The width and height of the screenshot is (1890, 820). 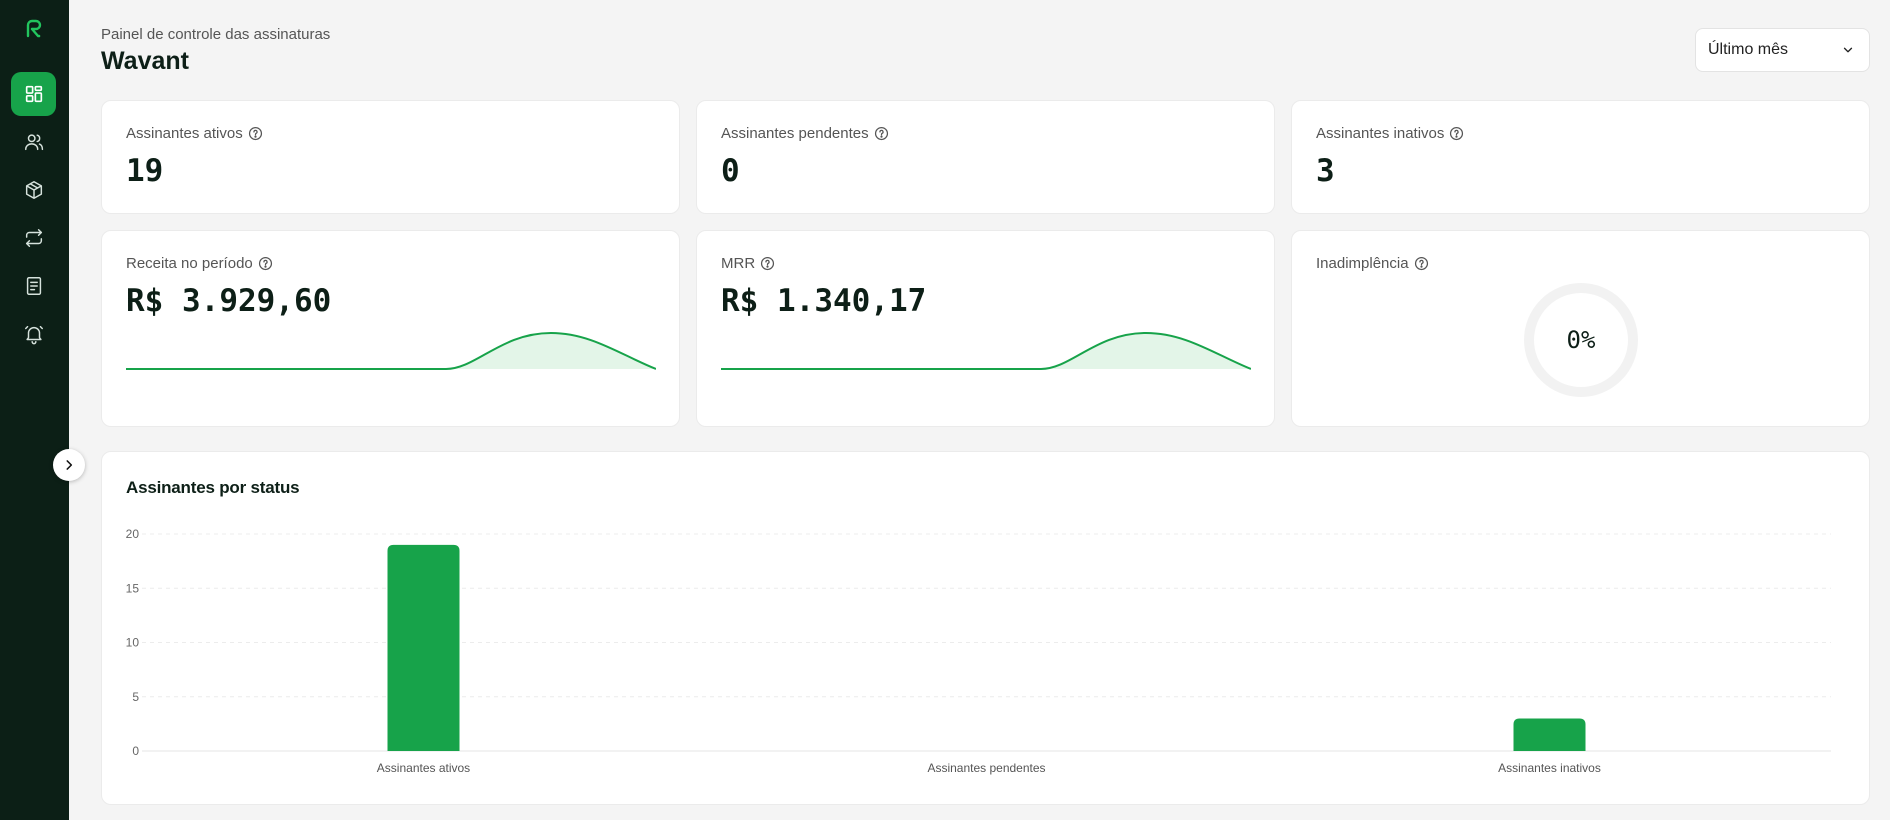 What do you see at coordinates (229, 301) in the screenshot?
I see `stat-value: R$ 3.929,60` at bounding box center [229, 301].